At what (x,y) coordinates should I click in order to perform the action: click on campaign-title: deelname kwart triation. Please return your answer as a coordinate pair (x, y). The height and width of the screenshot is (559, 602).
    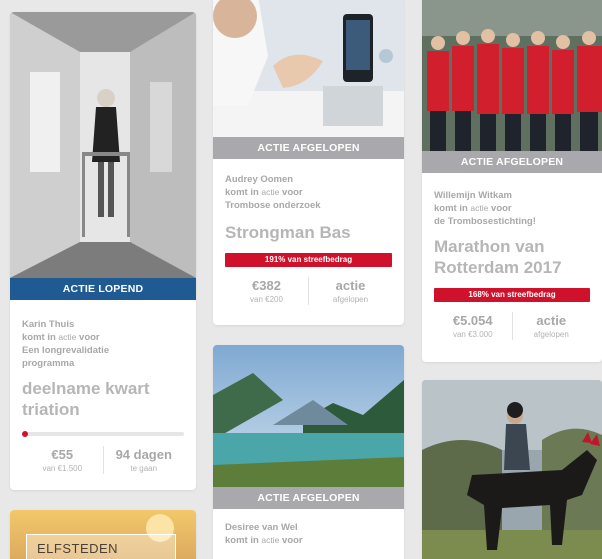
    Looking at the image, I should click on (103, 399).